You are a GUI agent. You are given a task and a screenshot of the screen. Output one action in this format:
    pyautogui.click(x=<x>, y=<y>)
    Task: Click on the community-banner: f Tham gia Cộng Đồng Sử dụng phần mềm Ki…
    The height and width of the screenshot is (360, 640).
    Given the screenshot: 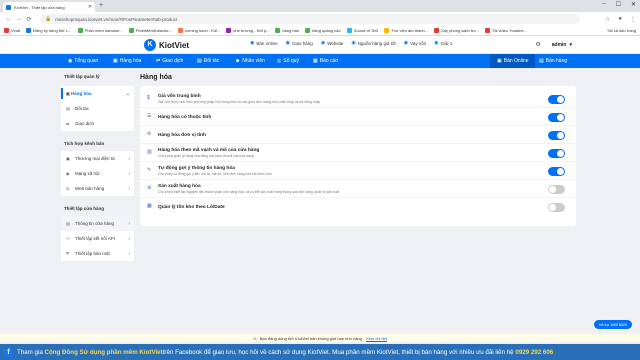 What is the action you would take?
    pyautogui.click(x=320, y=352)
    